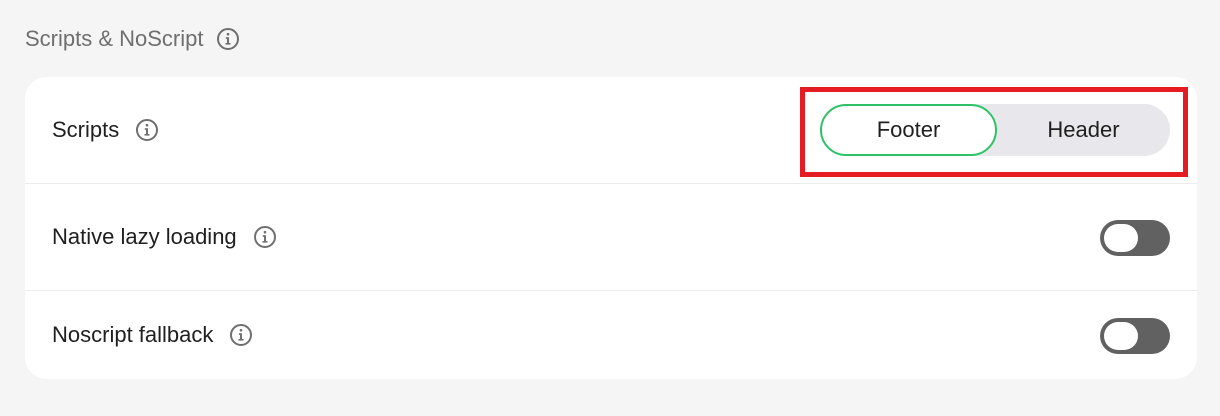 This screenshot has height=416, width=1220. Describe the element at coordinates (144, 236) in the screenshot. I see `lazy-loading-label: Native lazy loading` at that location.